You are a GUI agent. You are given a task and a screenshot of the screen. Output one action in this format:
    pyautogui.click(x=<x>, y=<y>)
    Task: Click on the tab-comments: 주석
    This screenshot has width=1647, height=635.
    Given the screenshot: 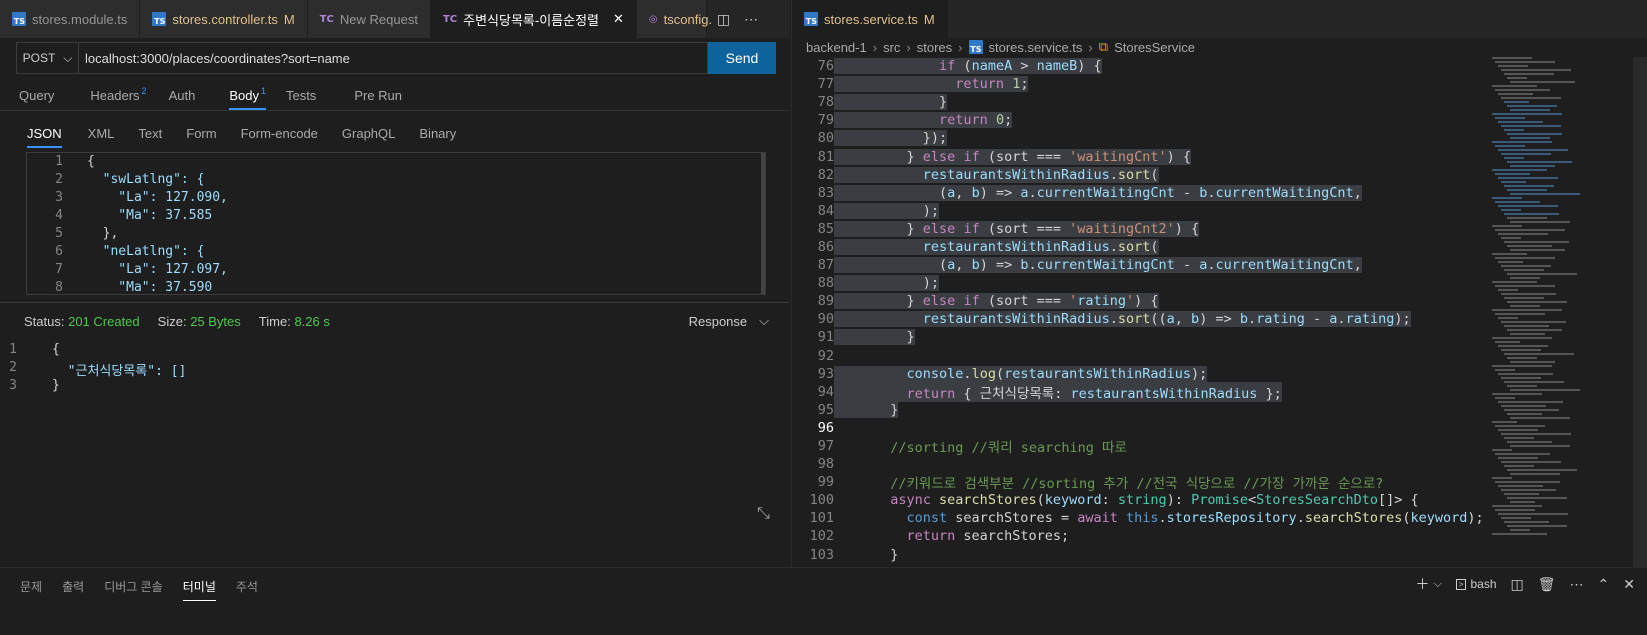 What is the action you would take?
    pyautogui.click(x=247, y=586)
    